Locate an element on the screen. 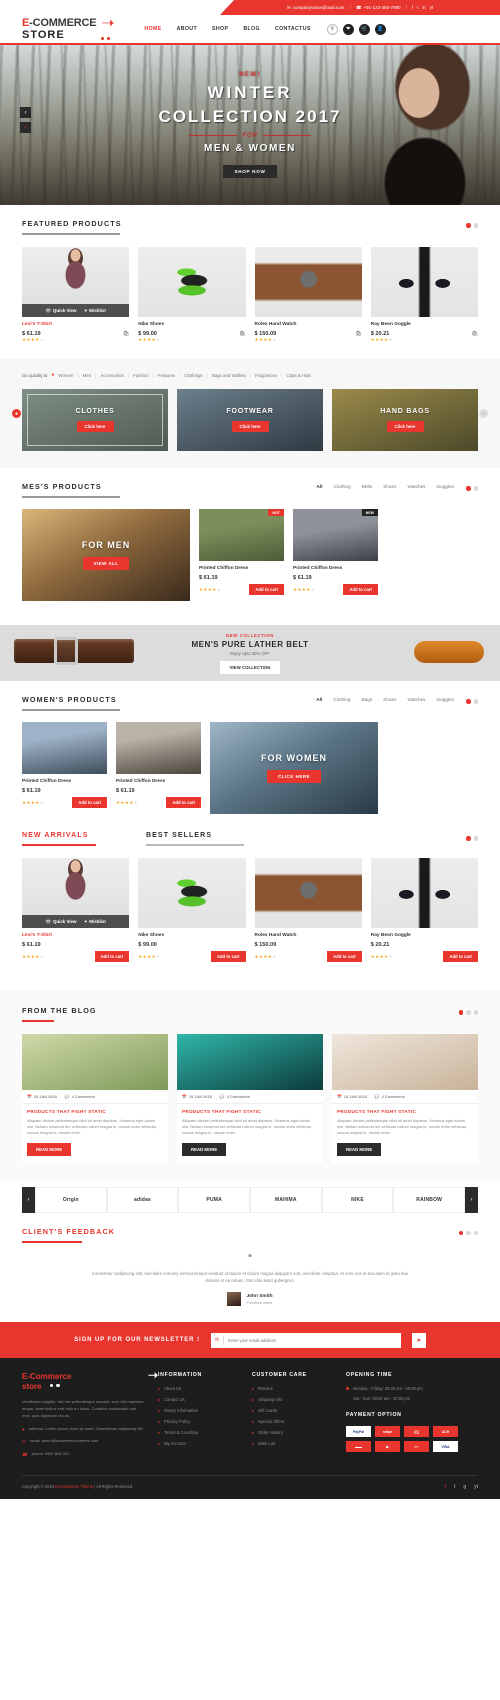  quick-link-accessories: Accessories is located at coordinates (112, 375).